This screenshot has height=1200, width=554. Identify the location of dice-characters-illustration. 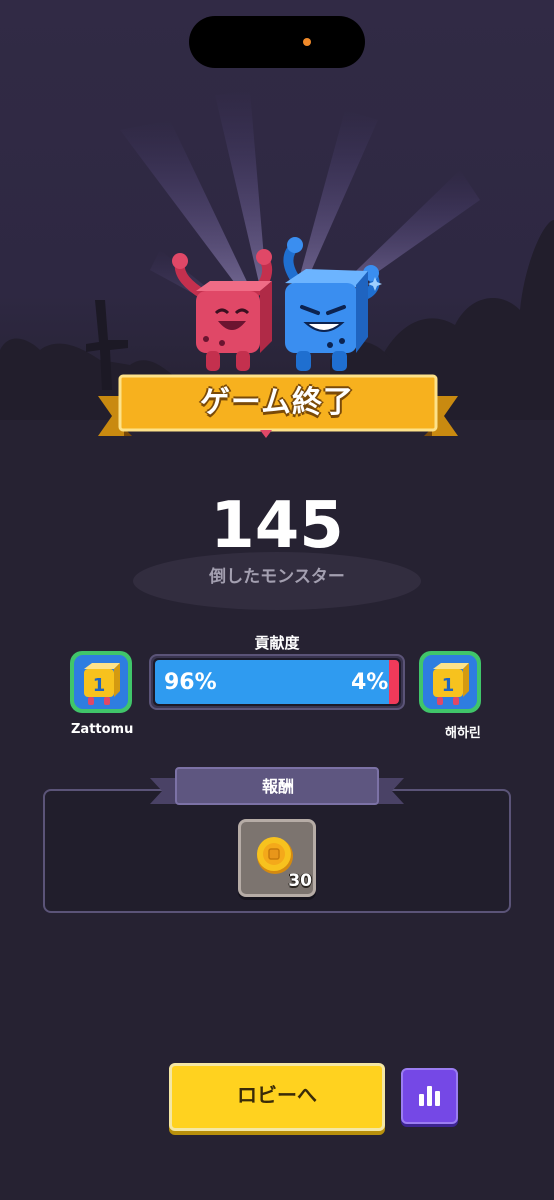
(277, 304).